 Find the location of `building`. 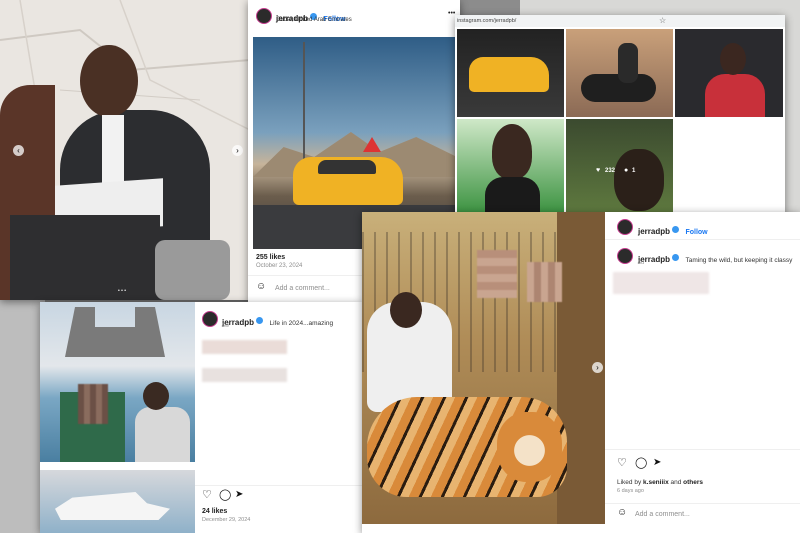

building is located at coordinates (115, 332).